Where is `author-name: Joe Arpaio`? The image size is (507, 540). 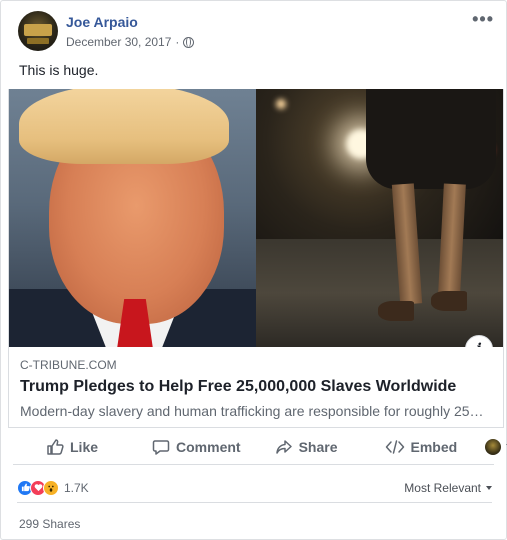 author-name: Joe Arpaio is located at coordinates (130, 22).